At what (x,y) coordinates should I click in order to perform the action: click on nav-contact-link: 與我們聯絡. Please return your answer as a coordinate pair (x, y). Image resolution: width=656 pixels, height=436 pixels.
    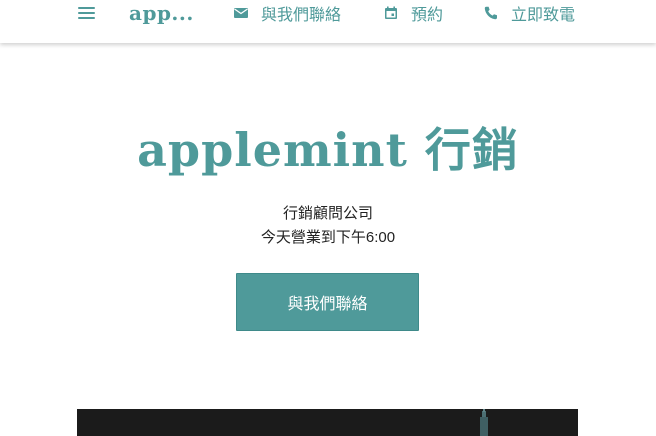
    Looking at the image, I should click on (287, 13).